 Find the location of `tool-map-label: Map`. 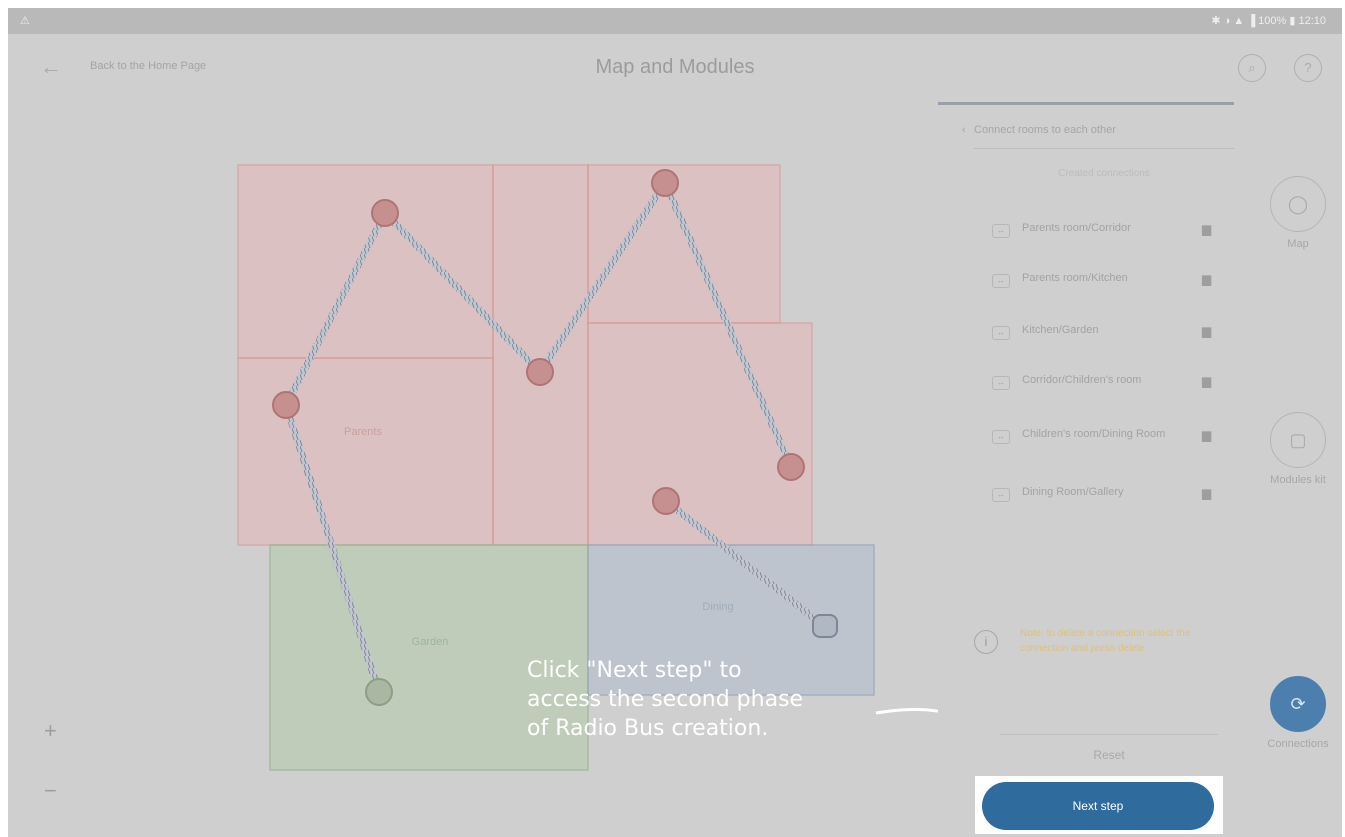

tool-map-label: Map is located at coordinates (1298, 244).